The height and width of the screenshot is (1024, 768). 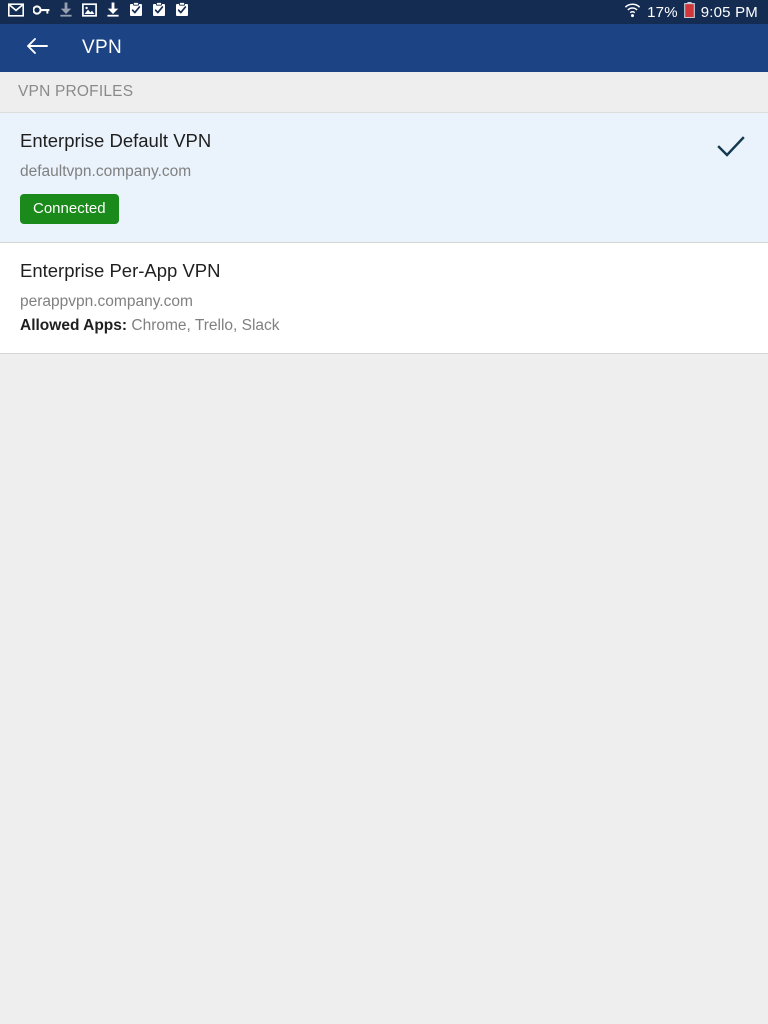 I want to click on photo-icon, so click(x=89, y=12).